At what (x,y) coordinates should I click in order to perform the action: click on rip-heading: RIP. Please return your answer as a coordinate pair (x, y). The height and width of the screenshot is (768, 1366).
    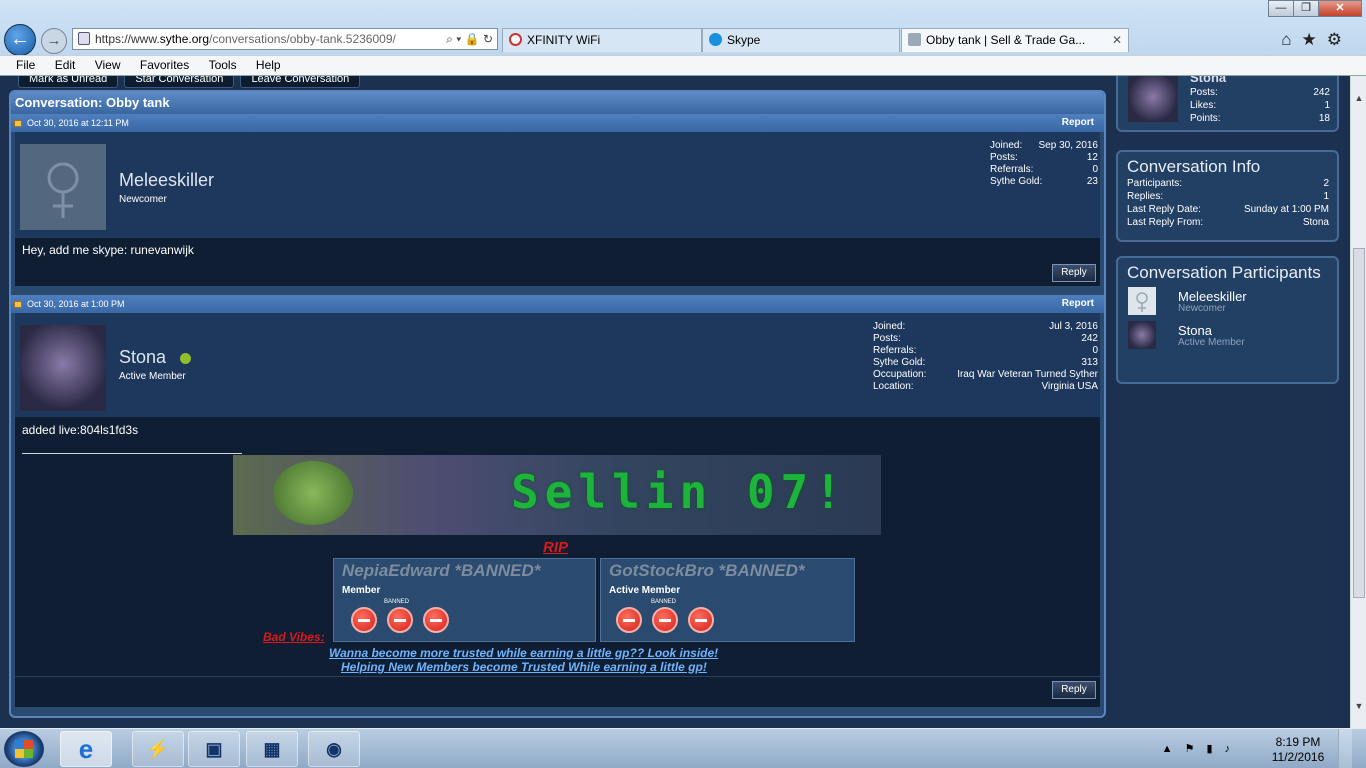
    Looking at the image, I should click on (555, 547).